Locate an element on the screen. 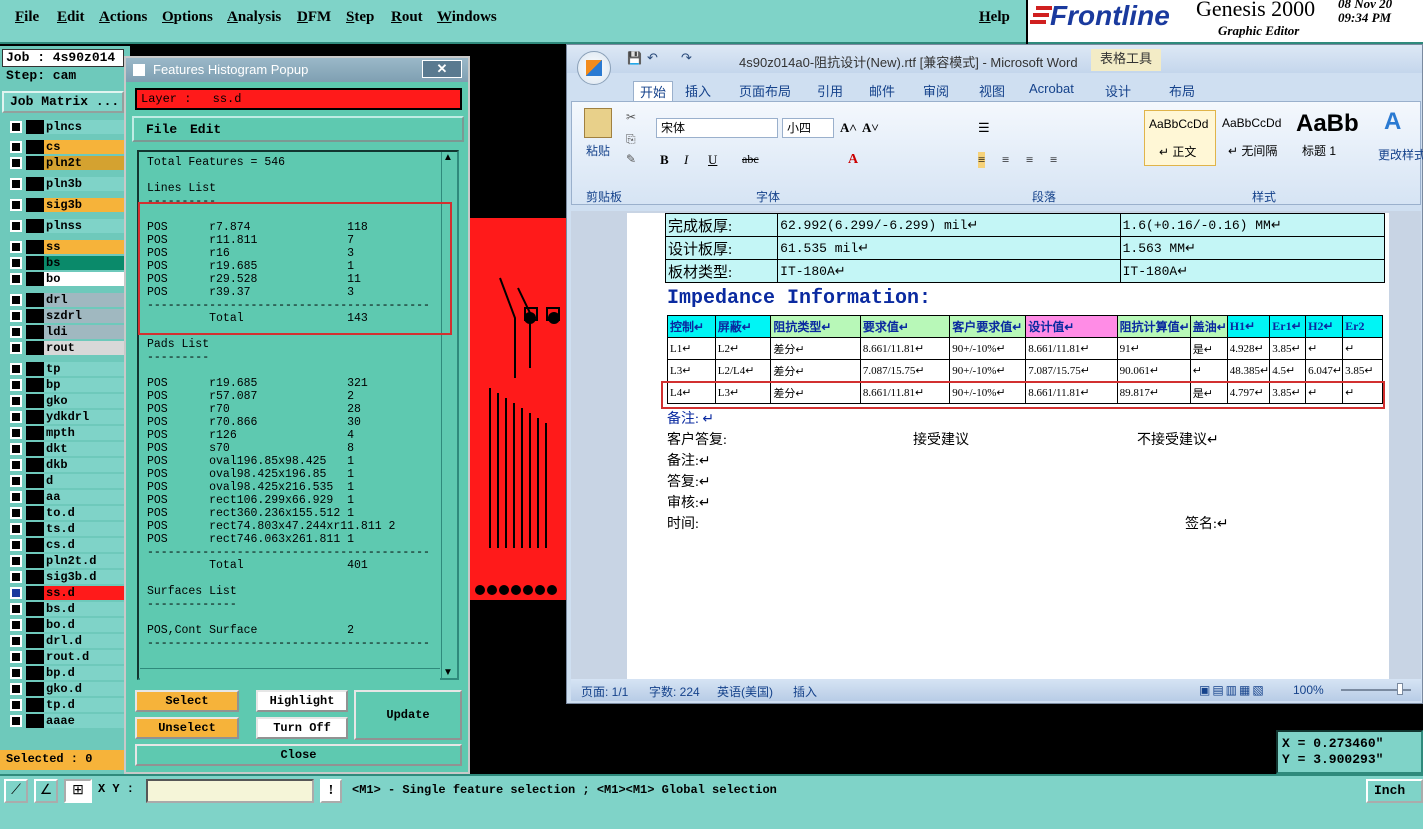 This screenshot has width=1423, height=829. popup-menu-edit: Edit is located at coordinates (205, 129).